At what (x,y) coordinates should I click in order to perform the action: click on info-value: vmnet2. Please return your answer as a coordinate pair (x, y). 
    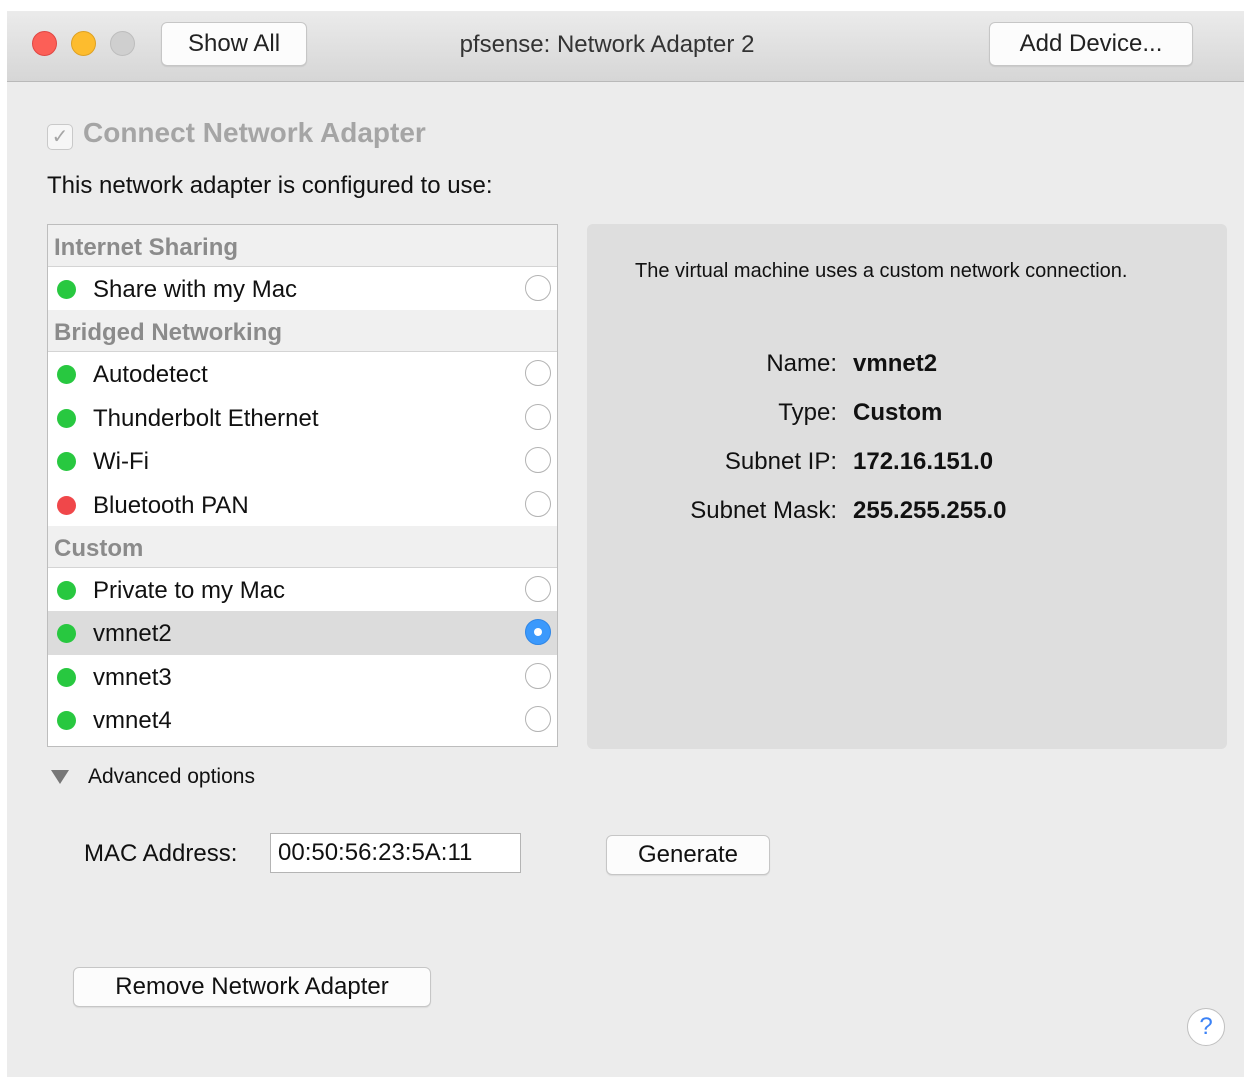
    Looking at the image, I should click on (895, 363).